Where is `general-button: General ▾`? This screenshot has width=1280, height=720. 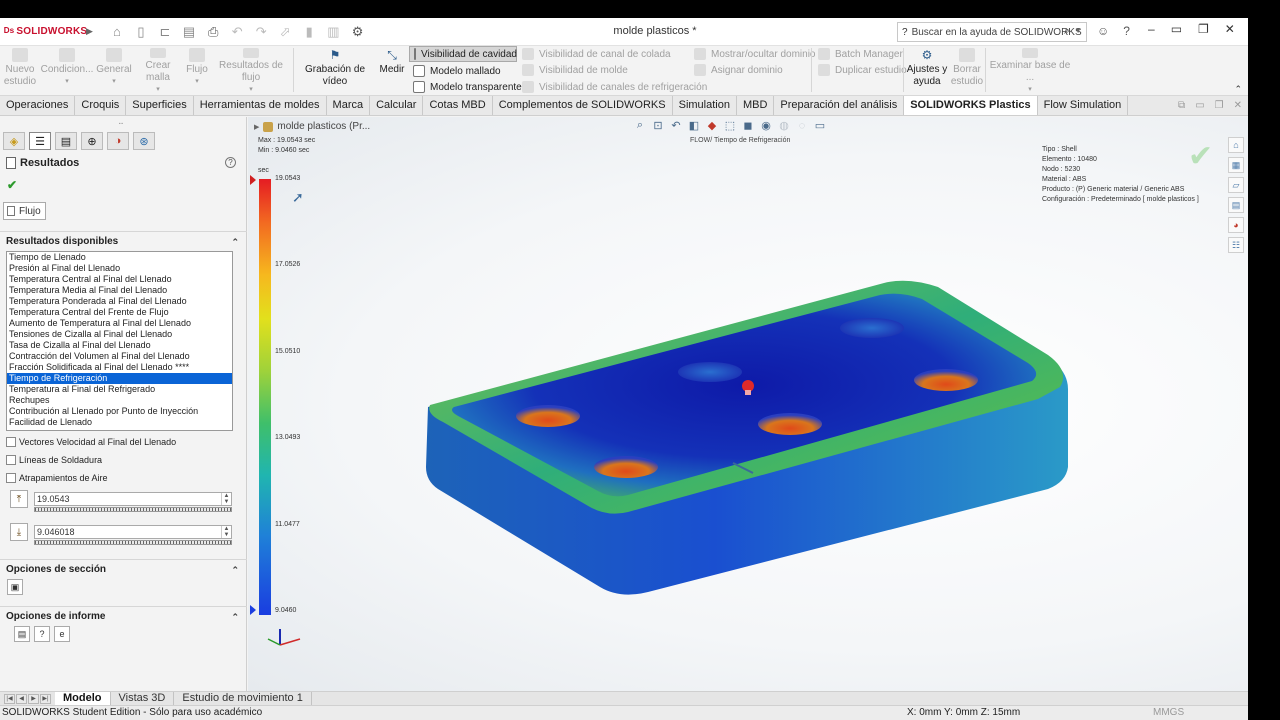 general-button: General ▾ is located at coordinates (114, 71).